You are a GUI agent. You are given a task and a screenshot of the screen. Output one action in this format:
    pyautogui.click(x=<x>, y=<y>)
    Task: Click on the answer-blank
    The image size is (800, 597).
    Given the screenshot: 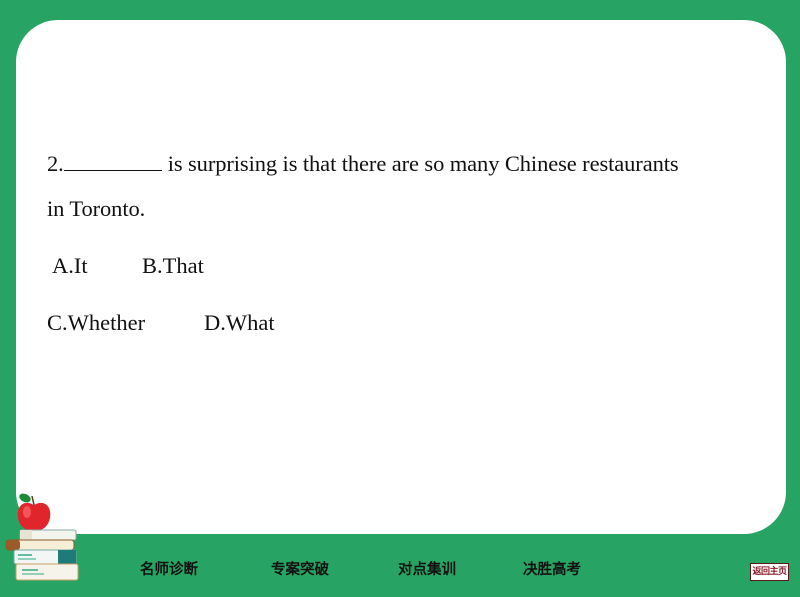 What is the action you would take?
    pyautogui.click(x=112, y=161)
    